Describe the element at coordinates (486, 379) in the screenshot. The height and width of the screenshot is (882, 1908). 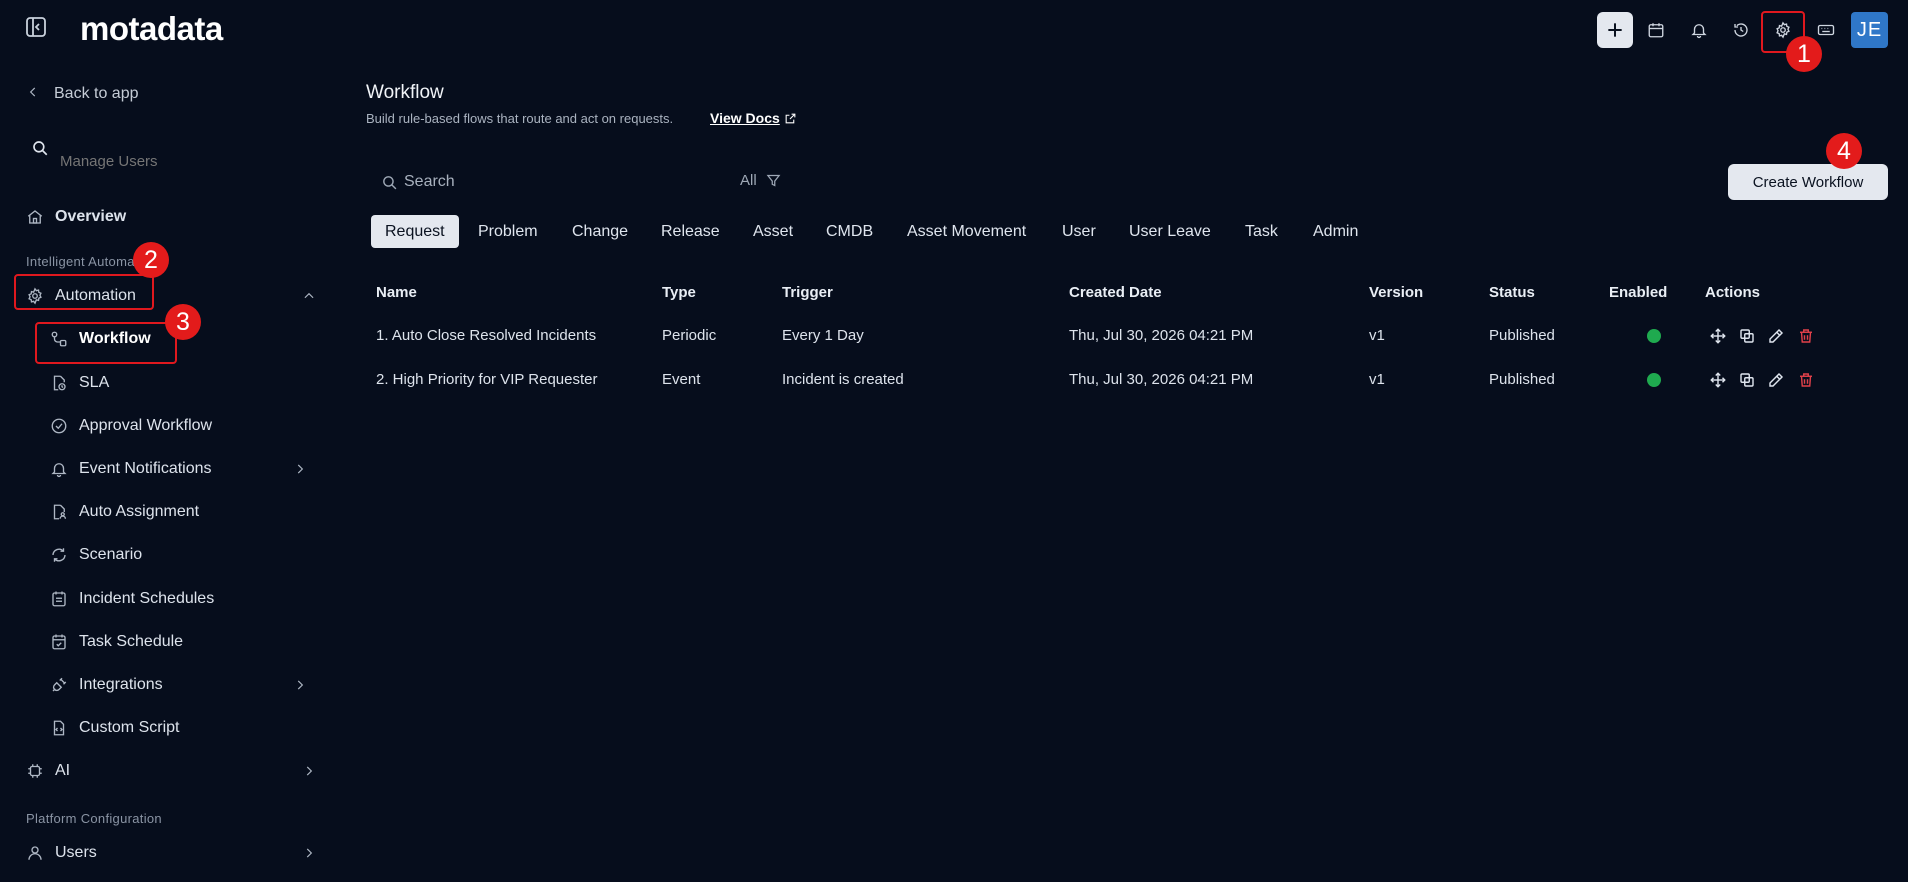
I see `row-name: 2. High Priority for VIP Requester` at that location.